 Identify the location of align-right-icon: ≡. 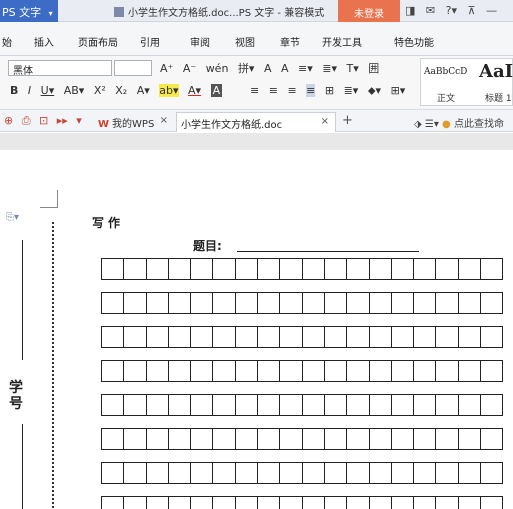
(291, 90).